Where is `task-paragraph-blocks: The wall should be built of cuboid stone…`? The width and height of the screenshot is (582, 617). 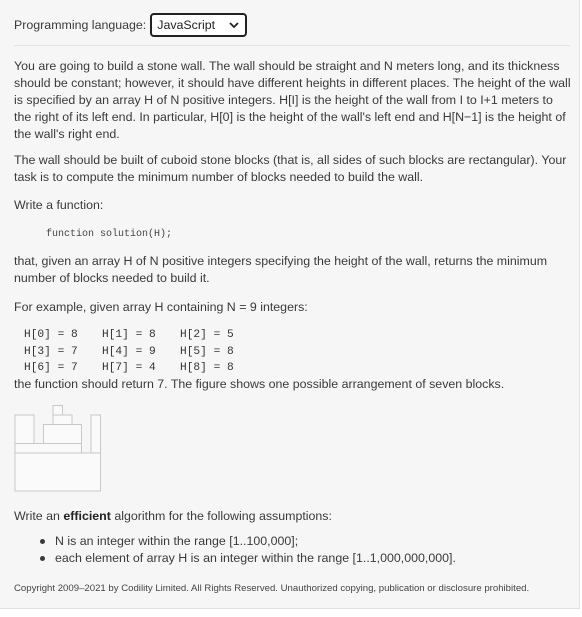 task-paragraph-blocks: The wall should be built of cuboid stone… is located at coordinates (290, 168).